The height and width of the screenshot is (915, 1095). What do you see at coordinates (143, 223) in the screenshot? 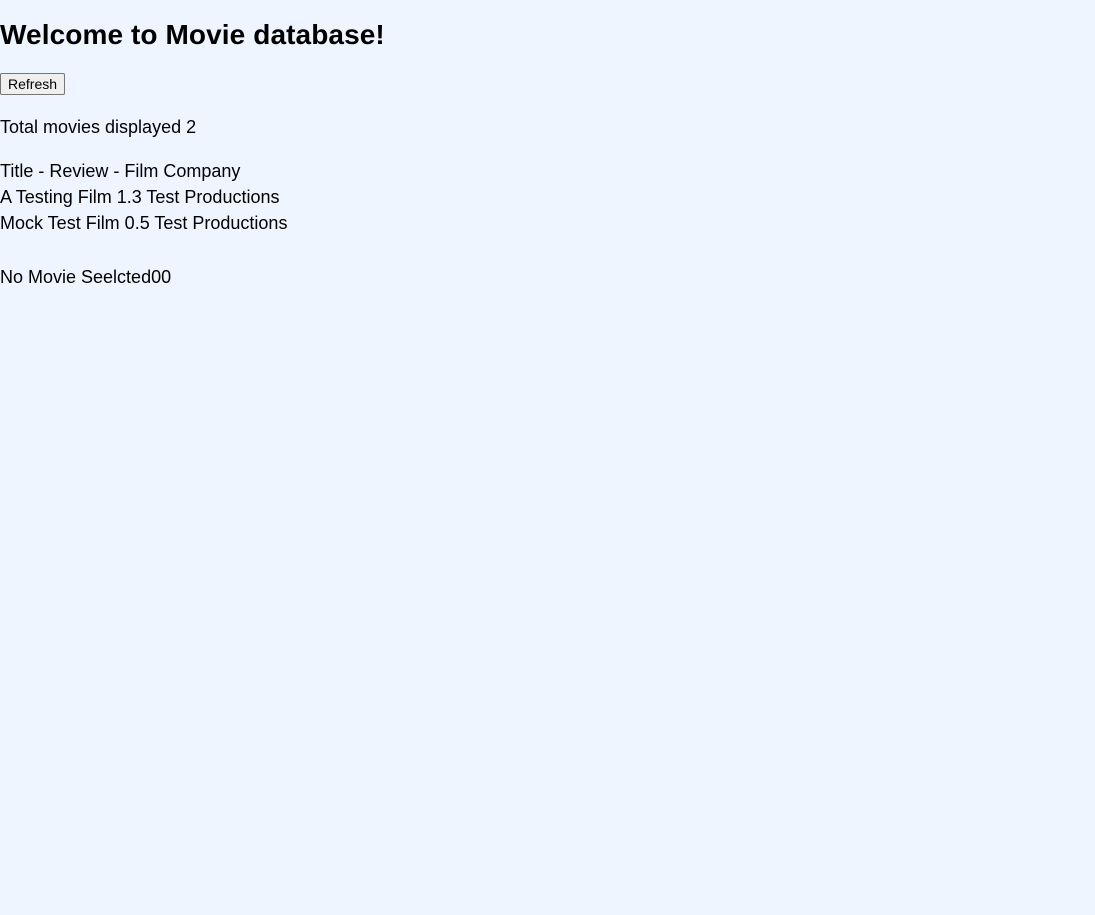
I see `movie-row: Mock Test Film 0.5 Test Productions` at bounding box center [143, 223].